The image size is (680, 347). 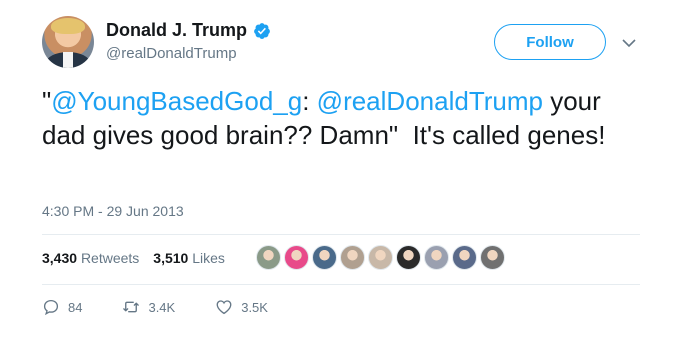 I want to click on reply-count: 84, so click(x=75, y=307).